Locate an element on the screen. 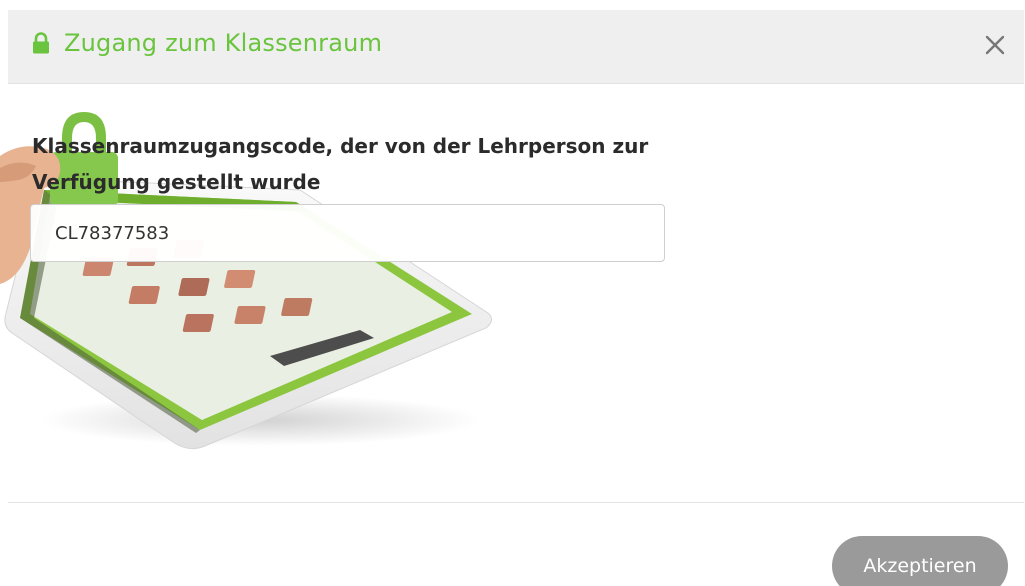 This screenshot has width=1025, height=586. lock-icon is located at coordinates (41, 43).